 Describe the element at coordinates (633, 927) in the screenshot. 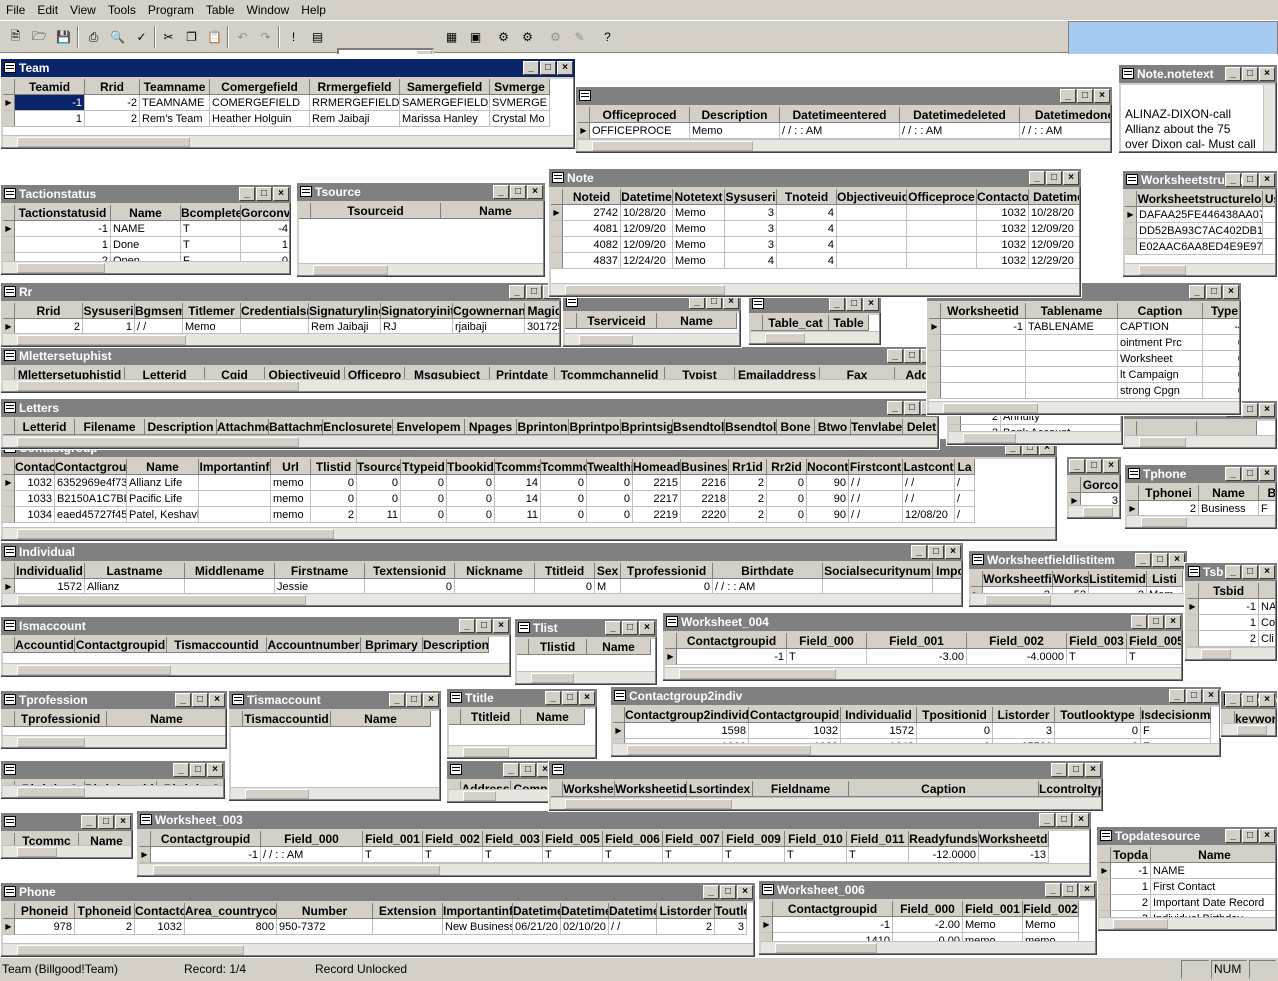

I see `table-cell: / /` at that location.